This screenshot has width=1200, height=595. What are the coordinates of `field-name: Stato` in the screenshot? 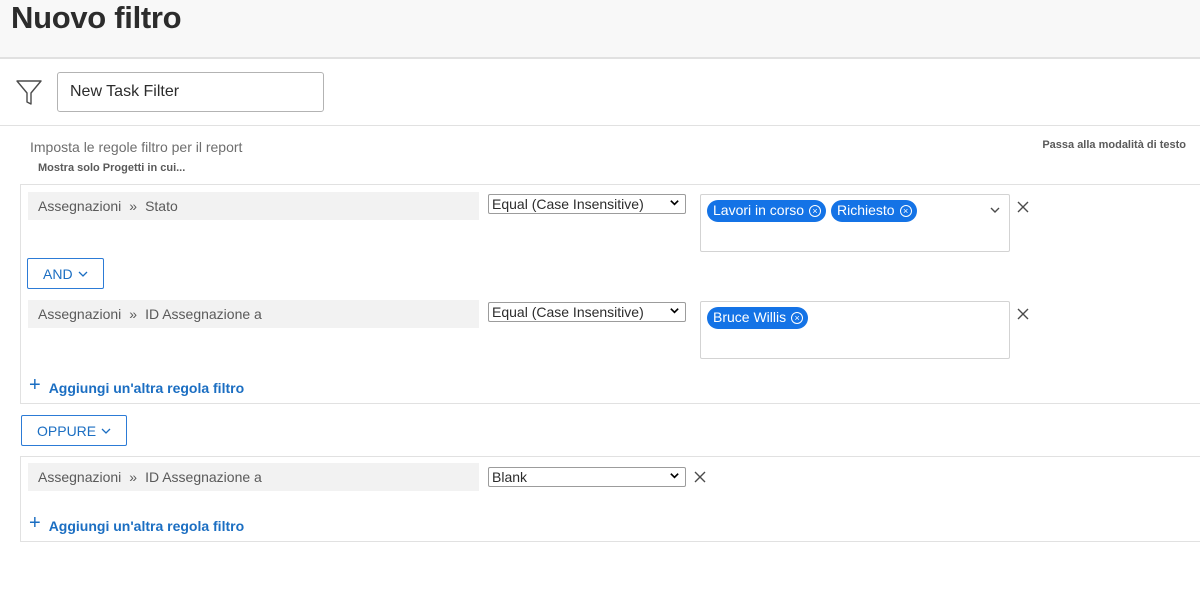 It's located at (161, 206).